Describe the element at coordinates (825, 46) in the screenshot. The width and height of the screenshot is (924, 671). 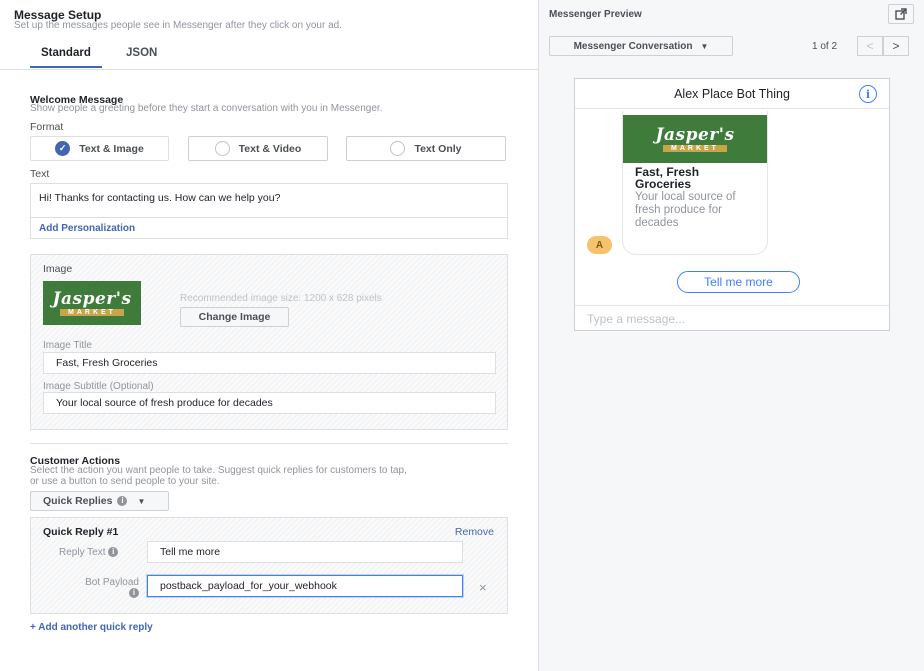
I see `pager-text: 1 of 2` at that location.